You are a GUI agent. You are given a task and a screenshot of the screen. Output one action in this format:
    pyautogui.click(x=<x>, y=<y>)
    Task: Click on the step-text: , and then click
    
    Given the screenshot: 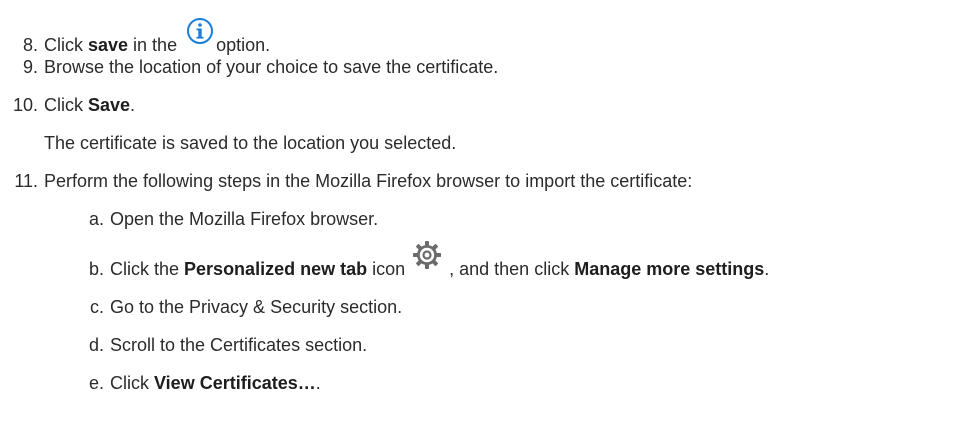 What is the action you would take?
    pyautogui.click(x=512, y=269)
    